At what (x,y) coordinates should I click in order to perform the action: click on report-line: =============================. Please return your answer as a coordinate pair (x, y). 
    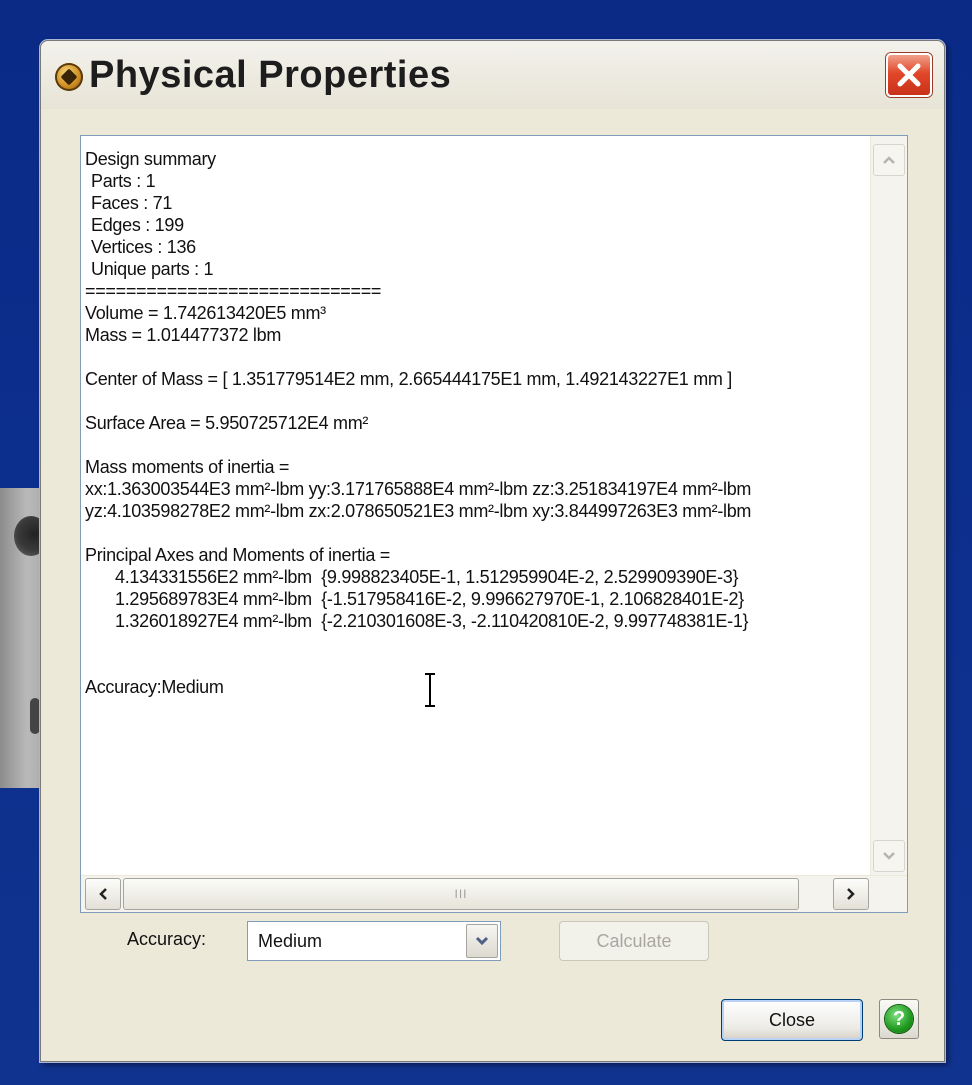
    Looking at the image, I should click on (233, 291).